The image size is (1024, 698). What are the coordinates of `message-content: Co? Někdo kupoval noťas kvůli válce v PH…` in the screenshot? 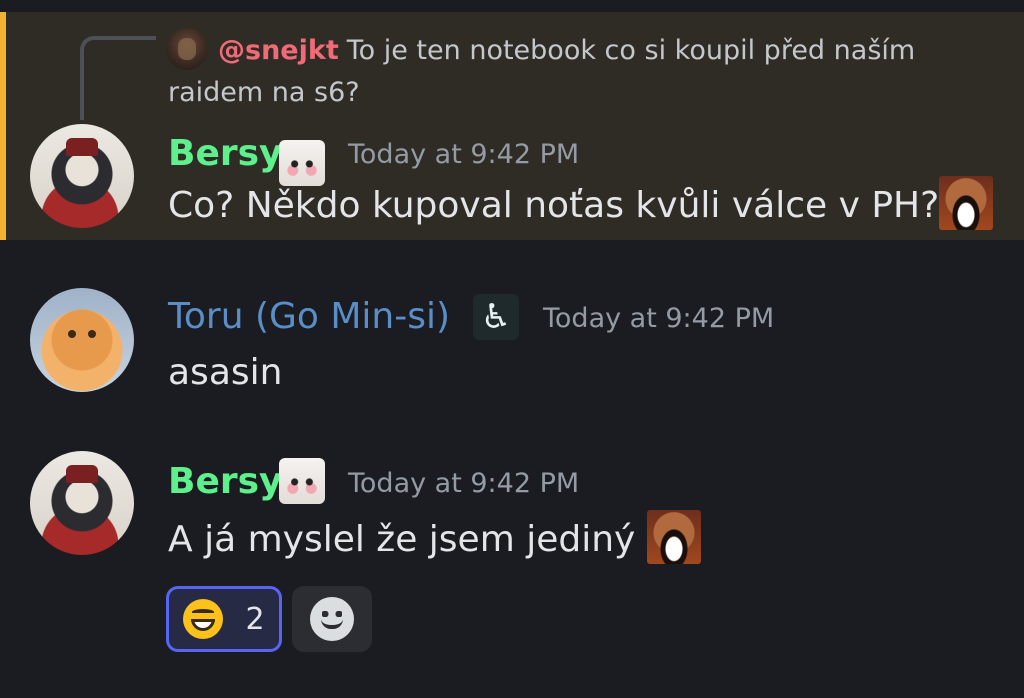 It's located at (581, 205).